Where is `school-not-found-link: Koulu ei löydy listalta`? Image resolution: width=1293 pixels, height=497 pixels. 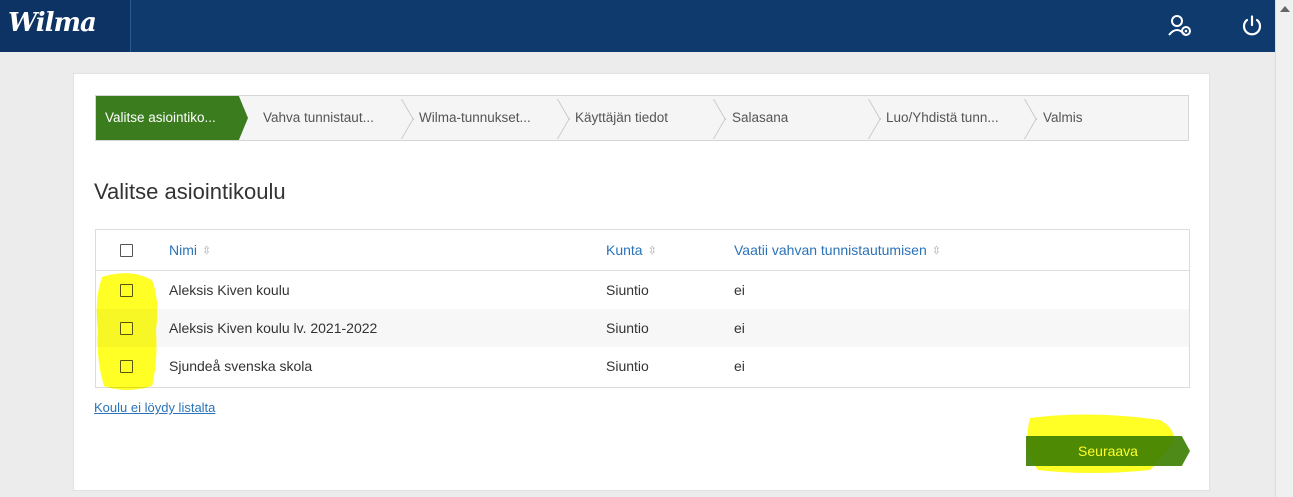 school-not-found-link: Koulu ei löydy listalta is located at coordinates (154, 407).